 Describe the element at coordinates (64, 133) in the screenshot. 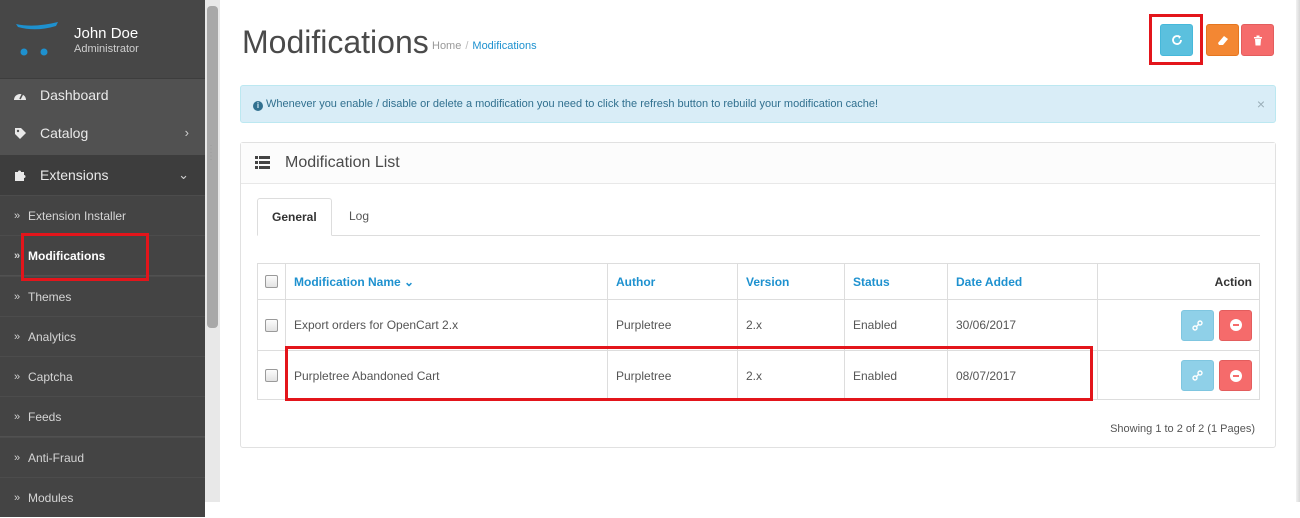

I see `sidebar-item-label: Catalog` at that location.